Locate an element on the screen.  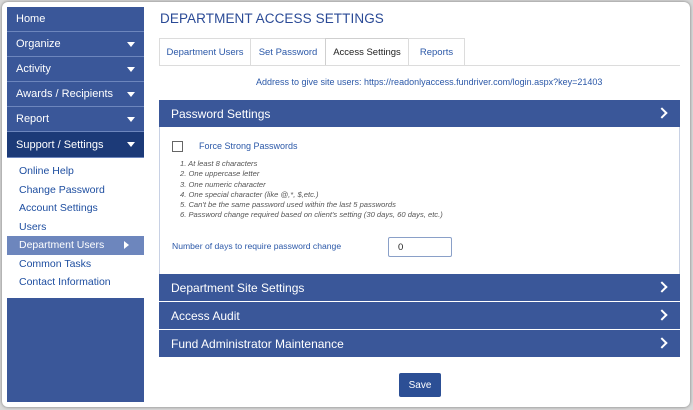
submenu-label: Account Settings is located at coordinates (58, 208).